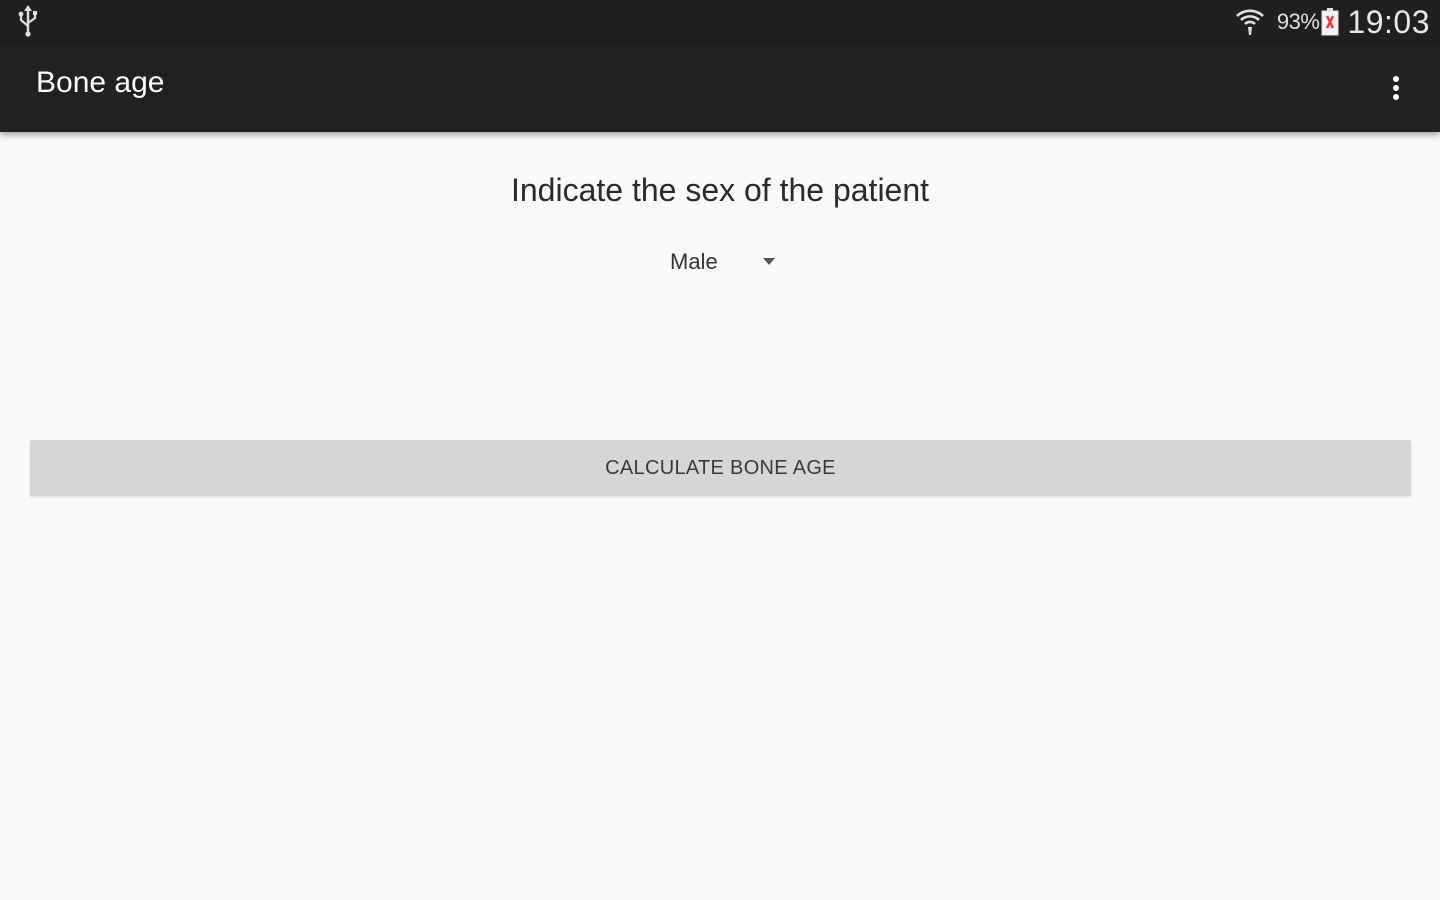  What do you see at coordinates (725, 262) in the screenshot?
I see `sex-dropdown: Male` at bounding box center [725, 262].